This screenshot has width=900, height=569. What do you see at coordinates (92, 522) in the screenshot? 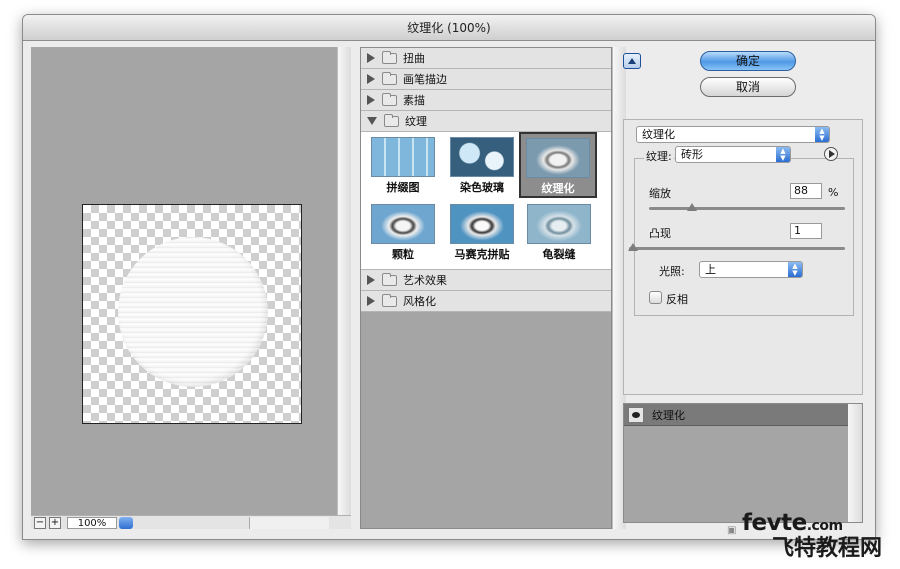
I see `zoom-level-field: 100%` at bounding box center [92, 522].